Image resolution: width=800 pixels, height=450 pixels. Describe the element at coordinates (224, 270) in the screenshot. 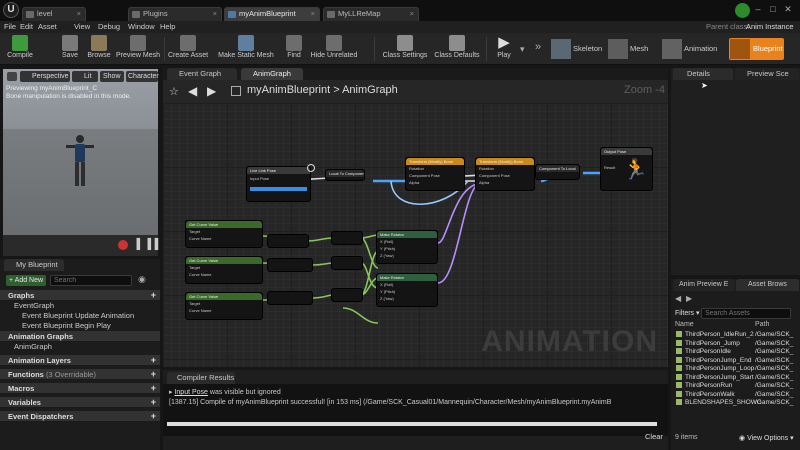

I see `node-get-curve-2: Get Curve Value Target Curve Name` at that location.